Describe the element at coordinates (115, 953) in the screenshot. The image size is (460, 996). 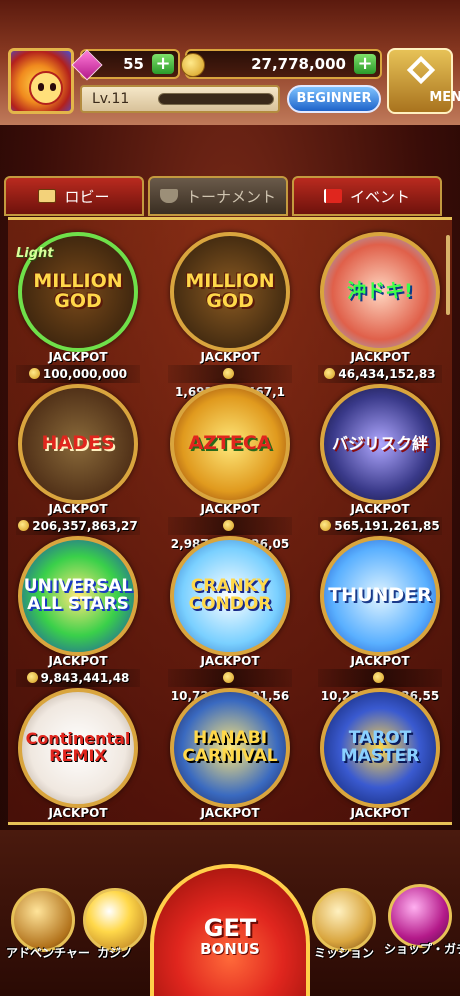
I see `nav-casino-label: カジノ` at that location.